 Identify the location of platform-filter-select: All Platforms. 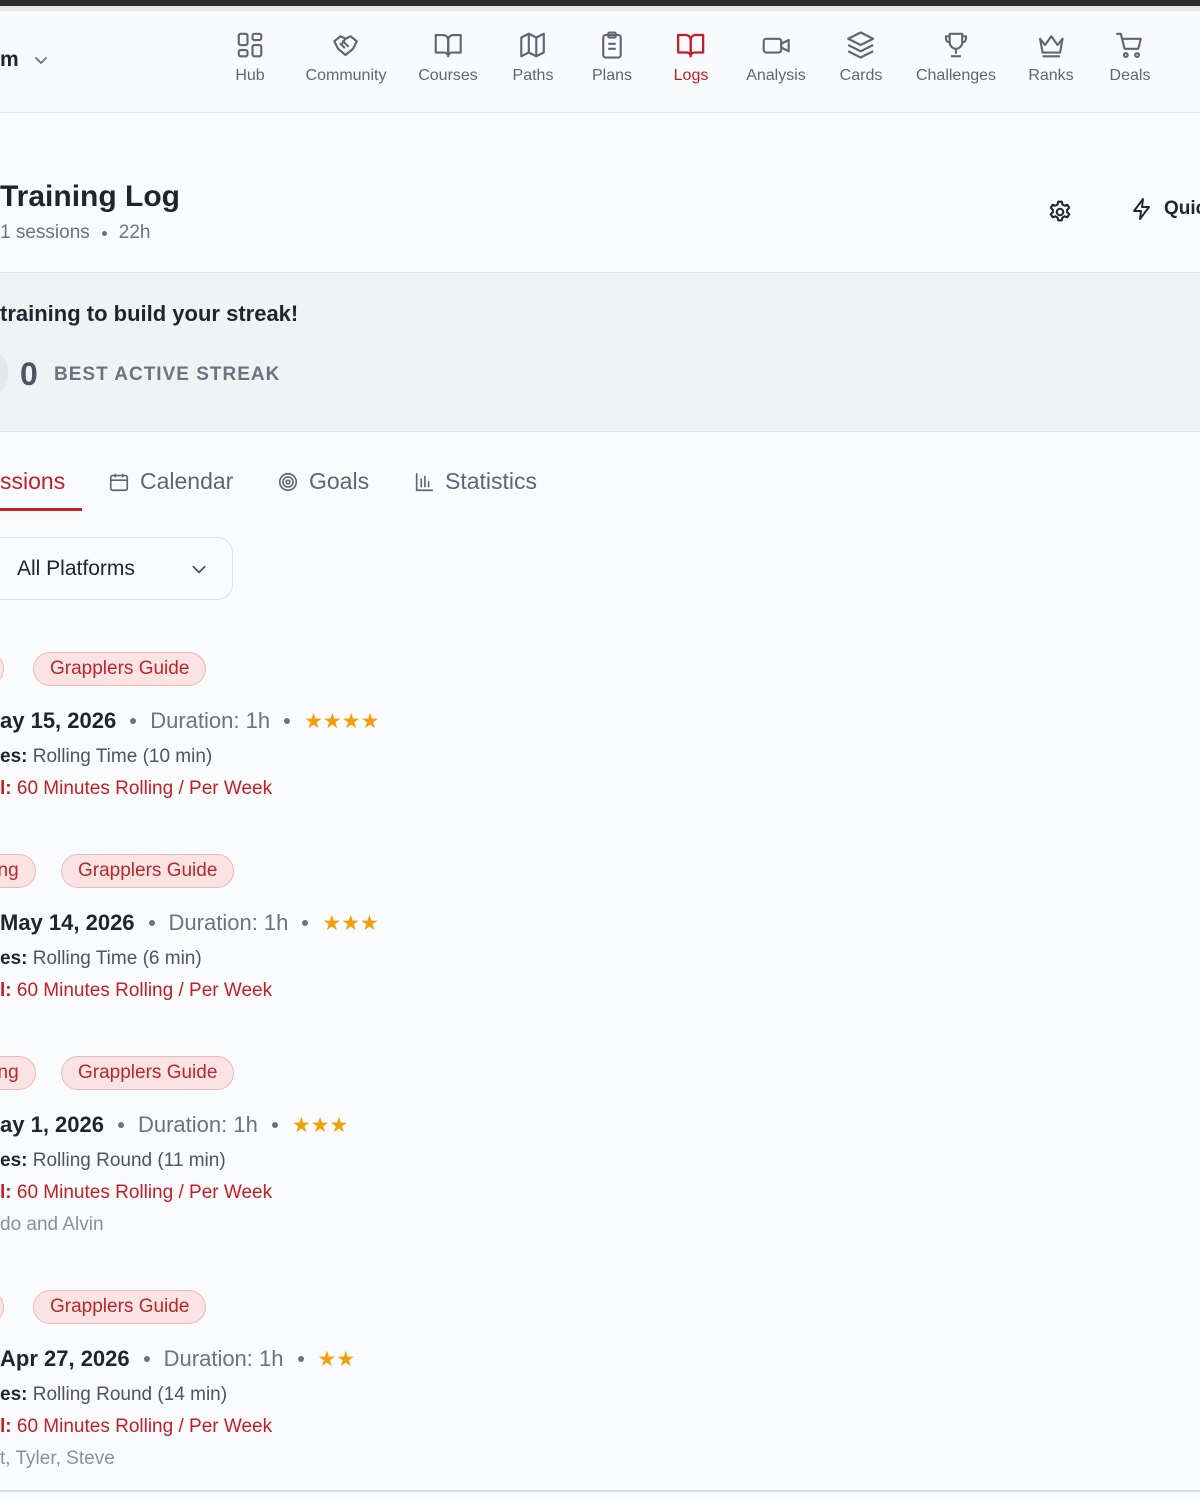
(116, 568).